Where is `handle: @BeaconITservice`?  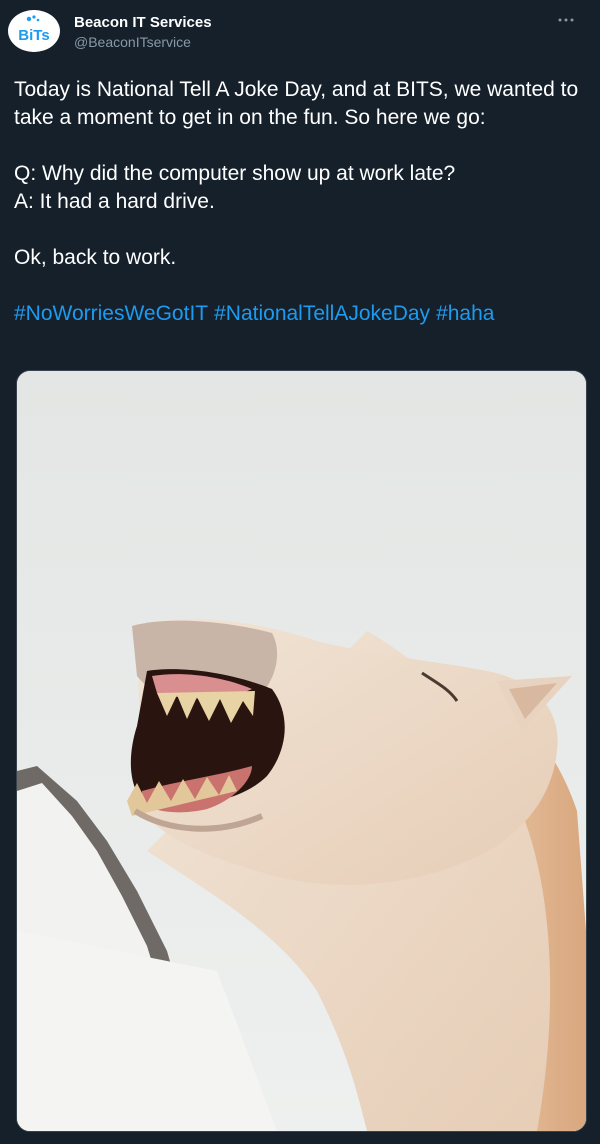
handle: @BeaconITservice is located at coordinates (143, 42).